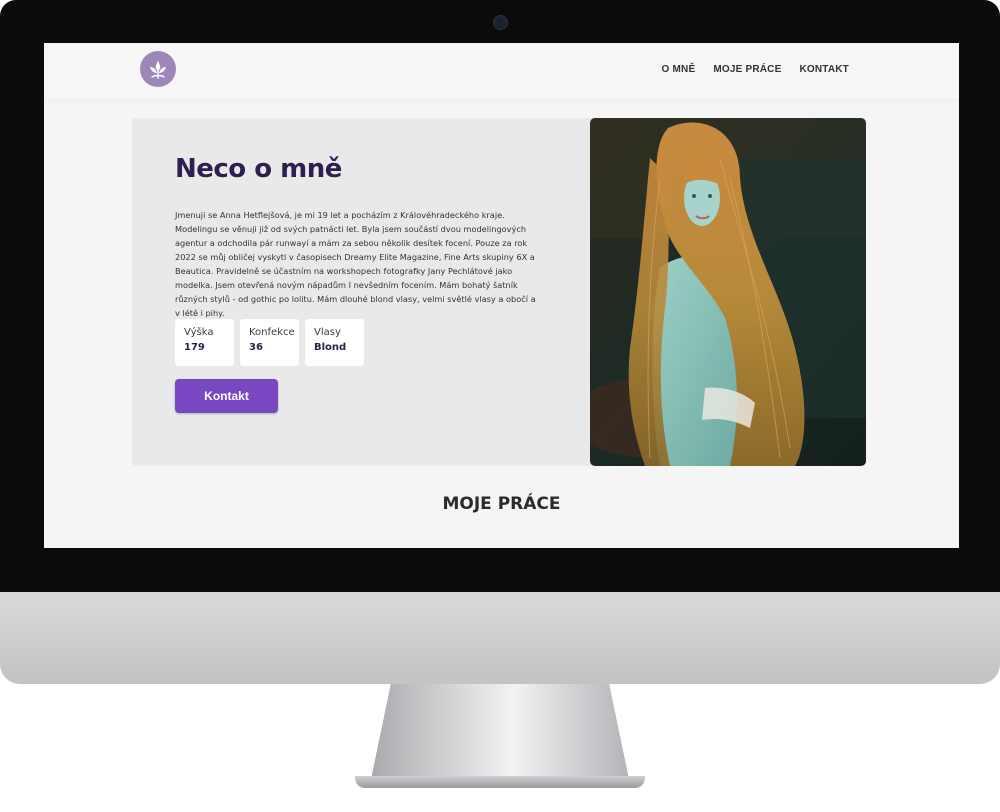 This screenshot has width=1000, height=812. I want to click on stat-label: Konfekce, so click(272, 332).